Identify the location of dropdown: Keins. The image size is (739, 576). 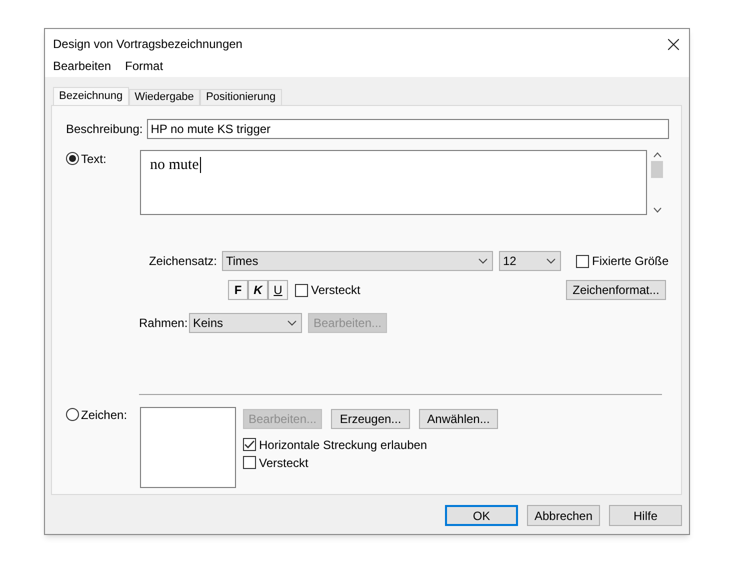
(245, 323).